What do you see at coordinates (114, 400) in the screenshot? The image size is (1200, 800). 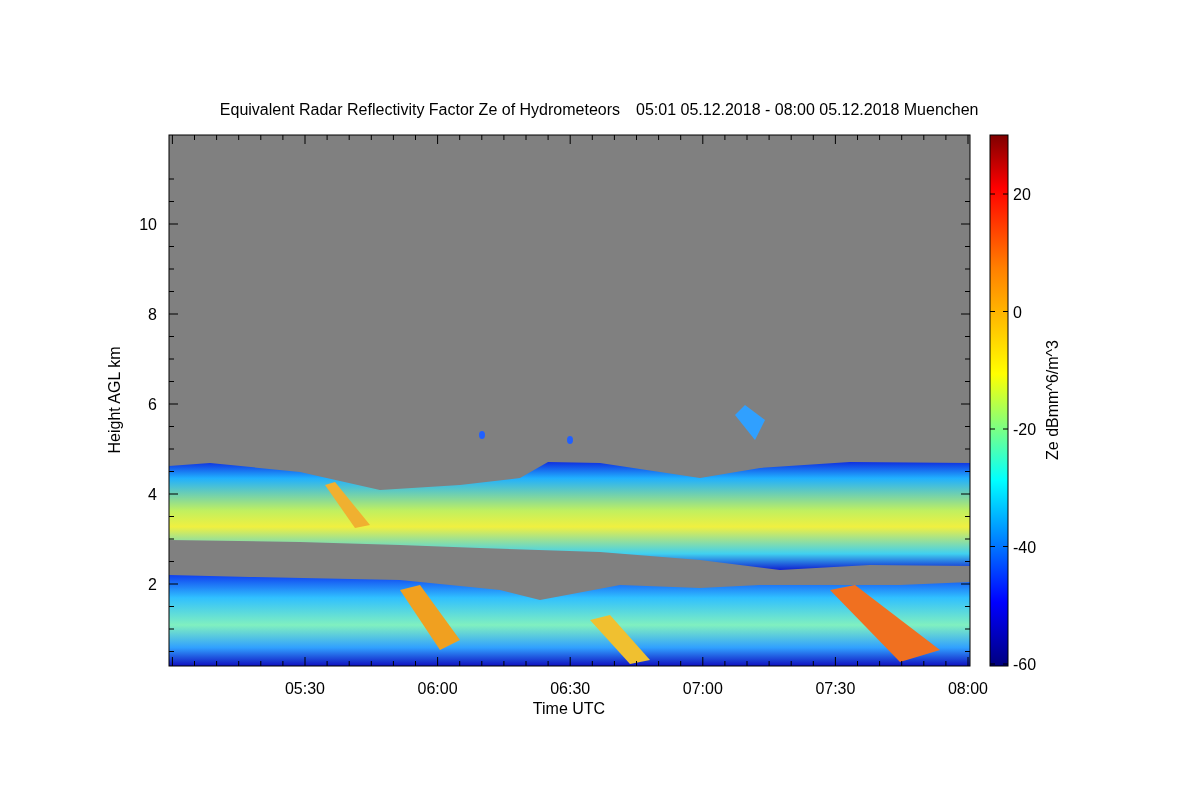 I see `y-axis-label: Height AGL km` at bounding box center [114, 400].